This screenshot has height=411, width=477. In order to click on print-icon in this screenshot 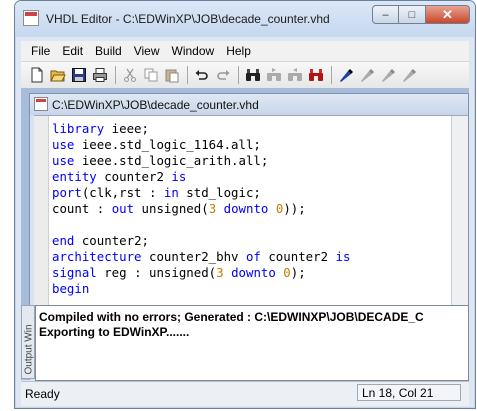, I will do `click(100, 75)`.